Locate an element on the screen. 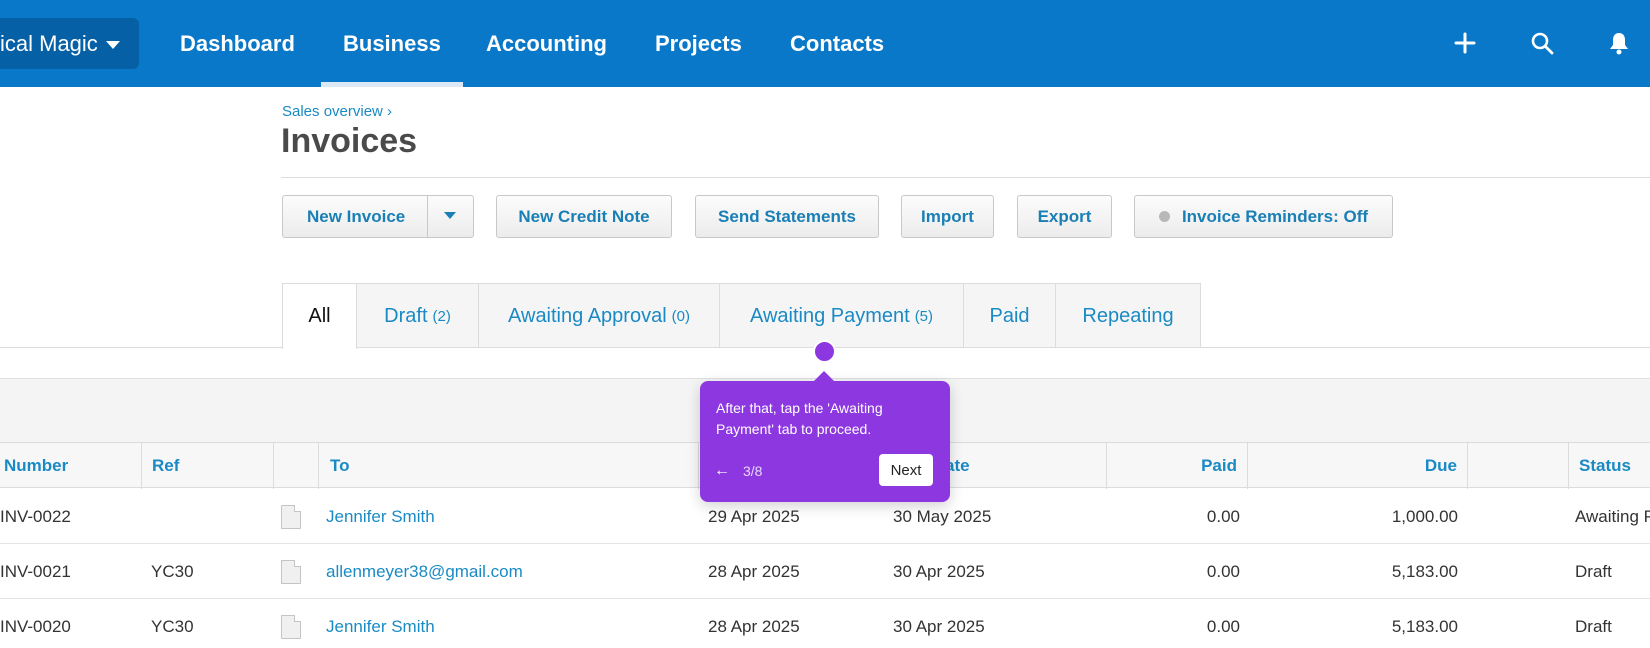 The width and height of the screenshot is (1650, 648). tab-awaiting-payment-label: Awaiting Payment is located at coordinates (829, 315).